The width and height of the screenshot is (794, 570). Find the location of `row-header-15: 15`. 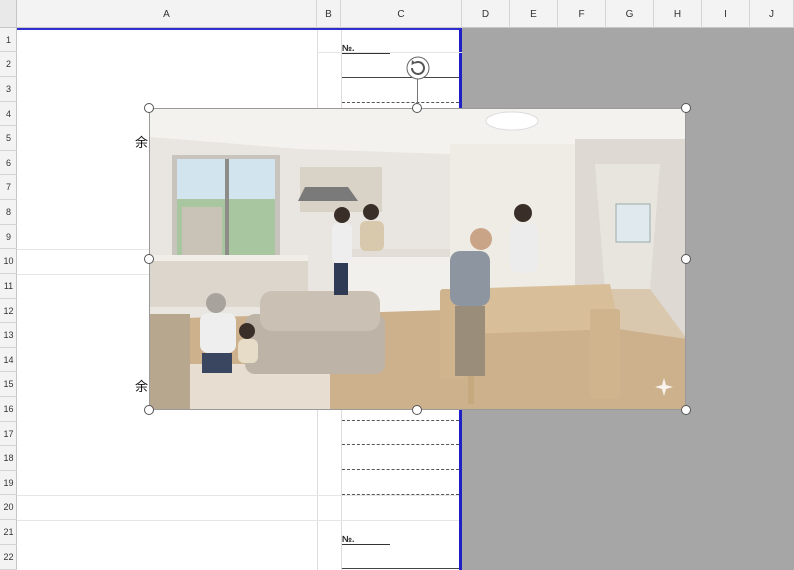

row-header-15: 15 is located at coordinates (8, 384).